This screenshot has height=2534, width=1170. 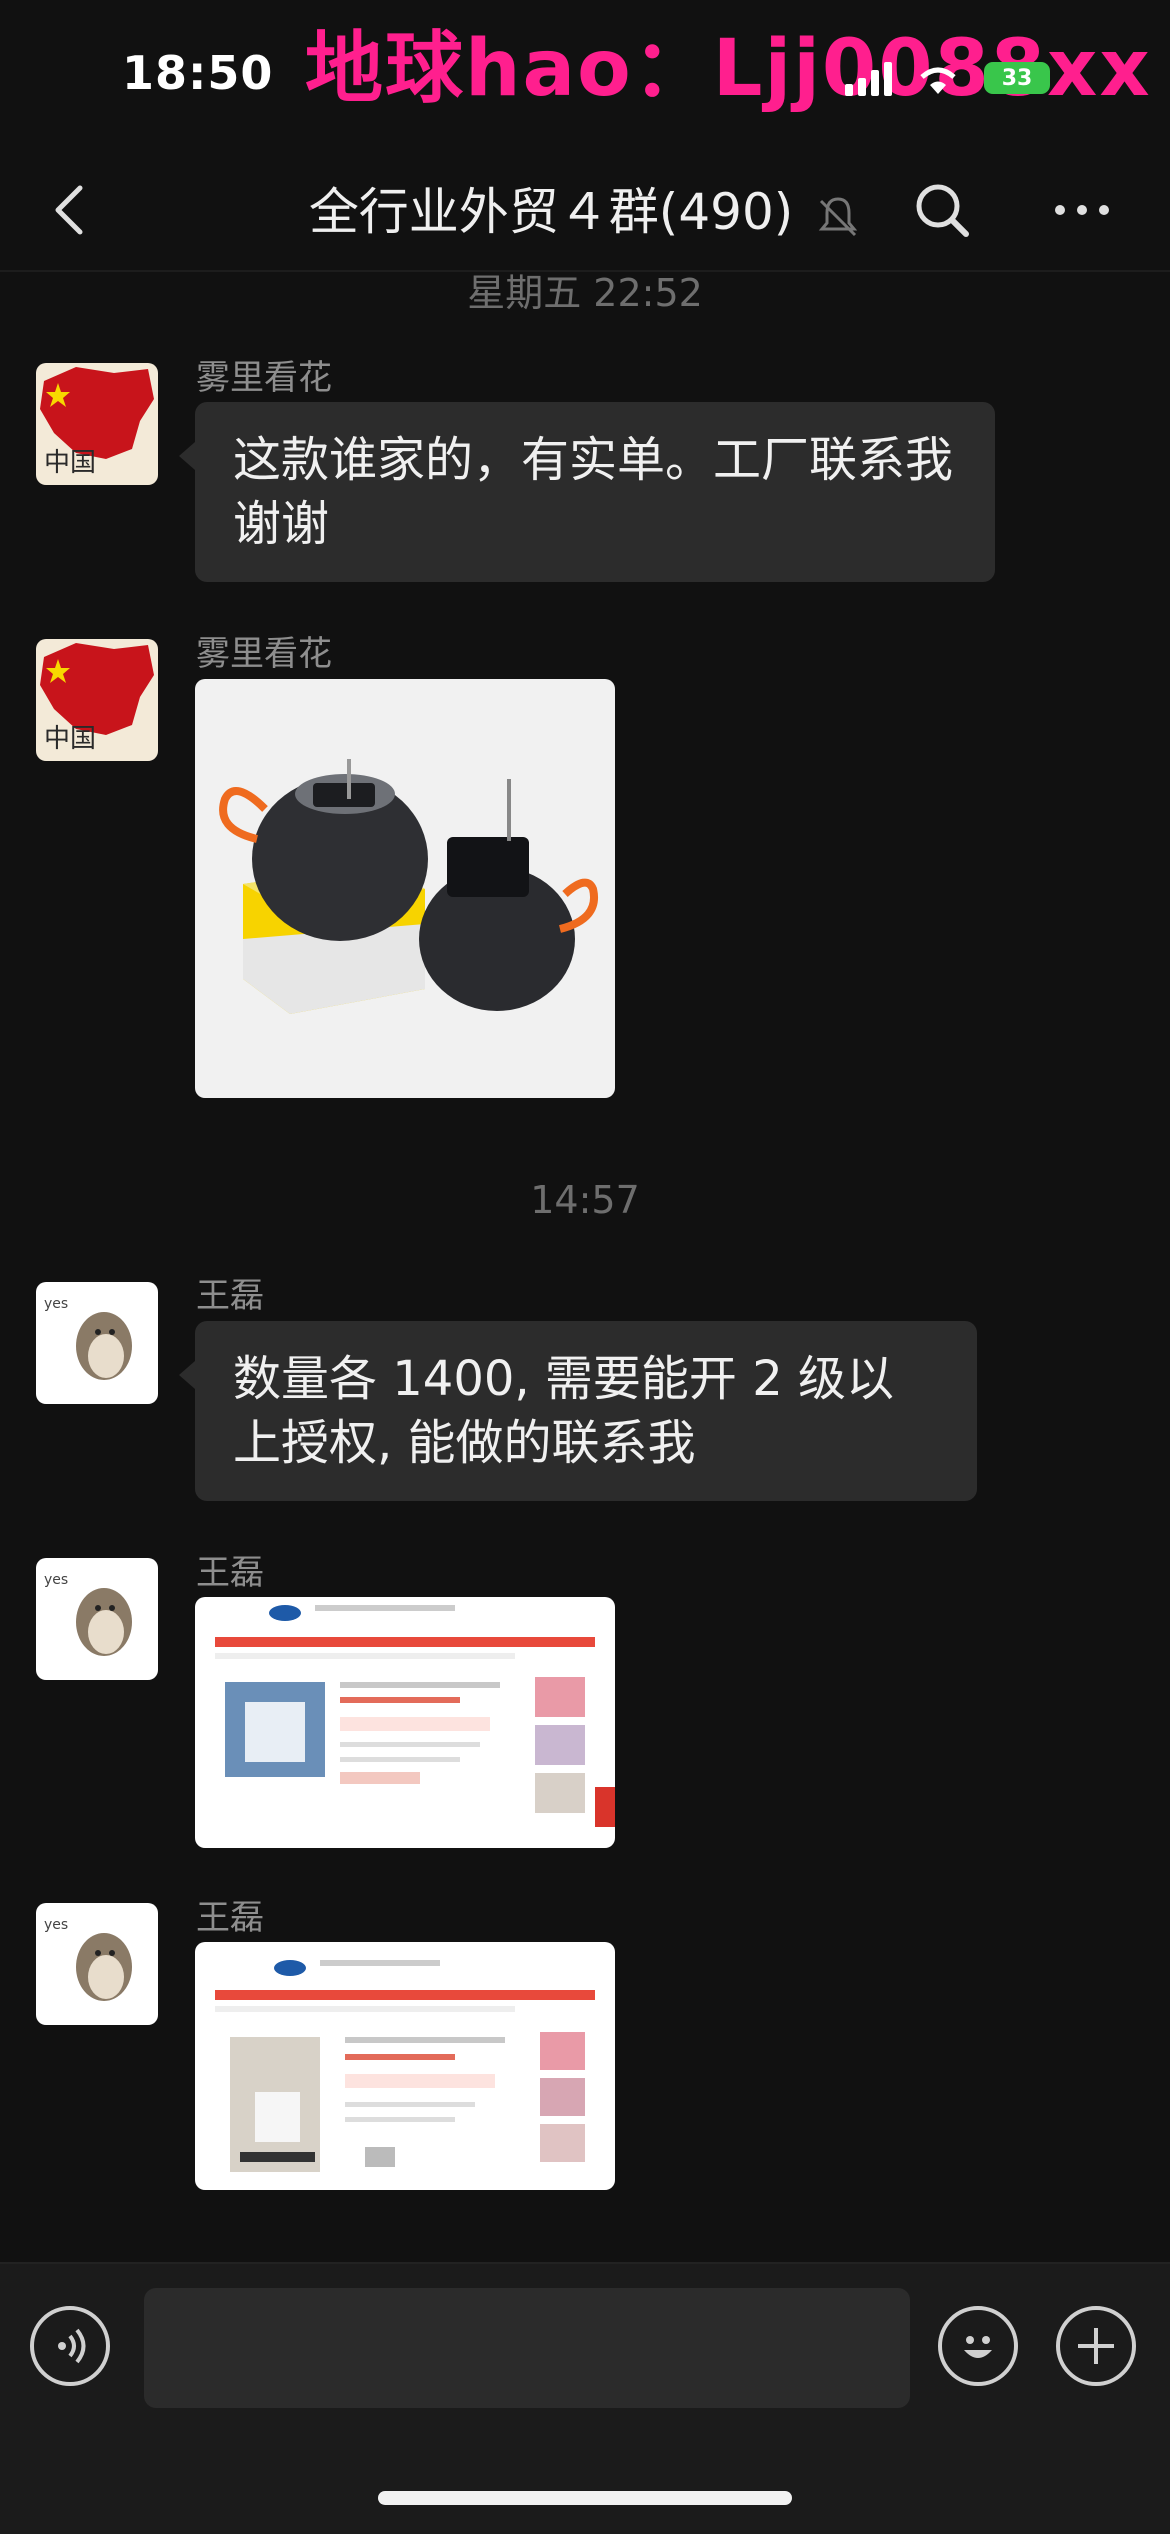 I want to click on wifi-icon, so click(x=938, y=80).